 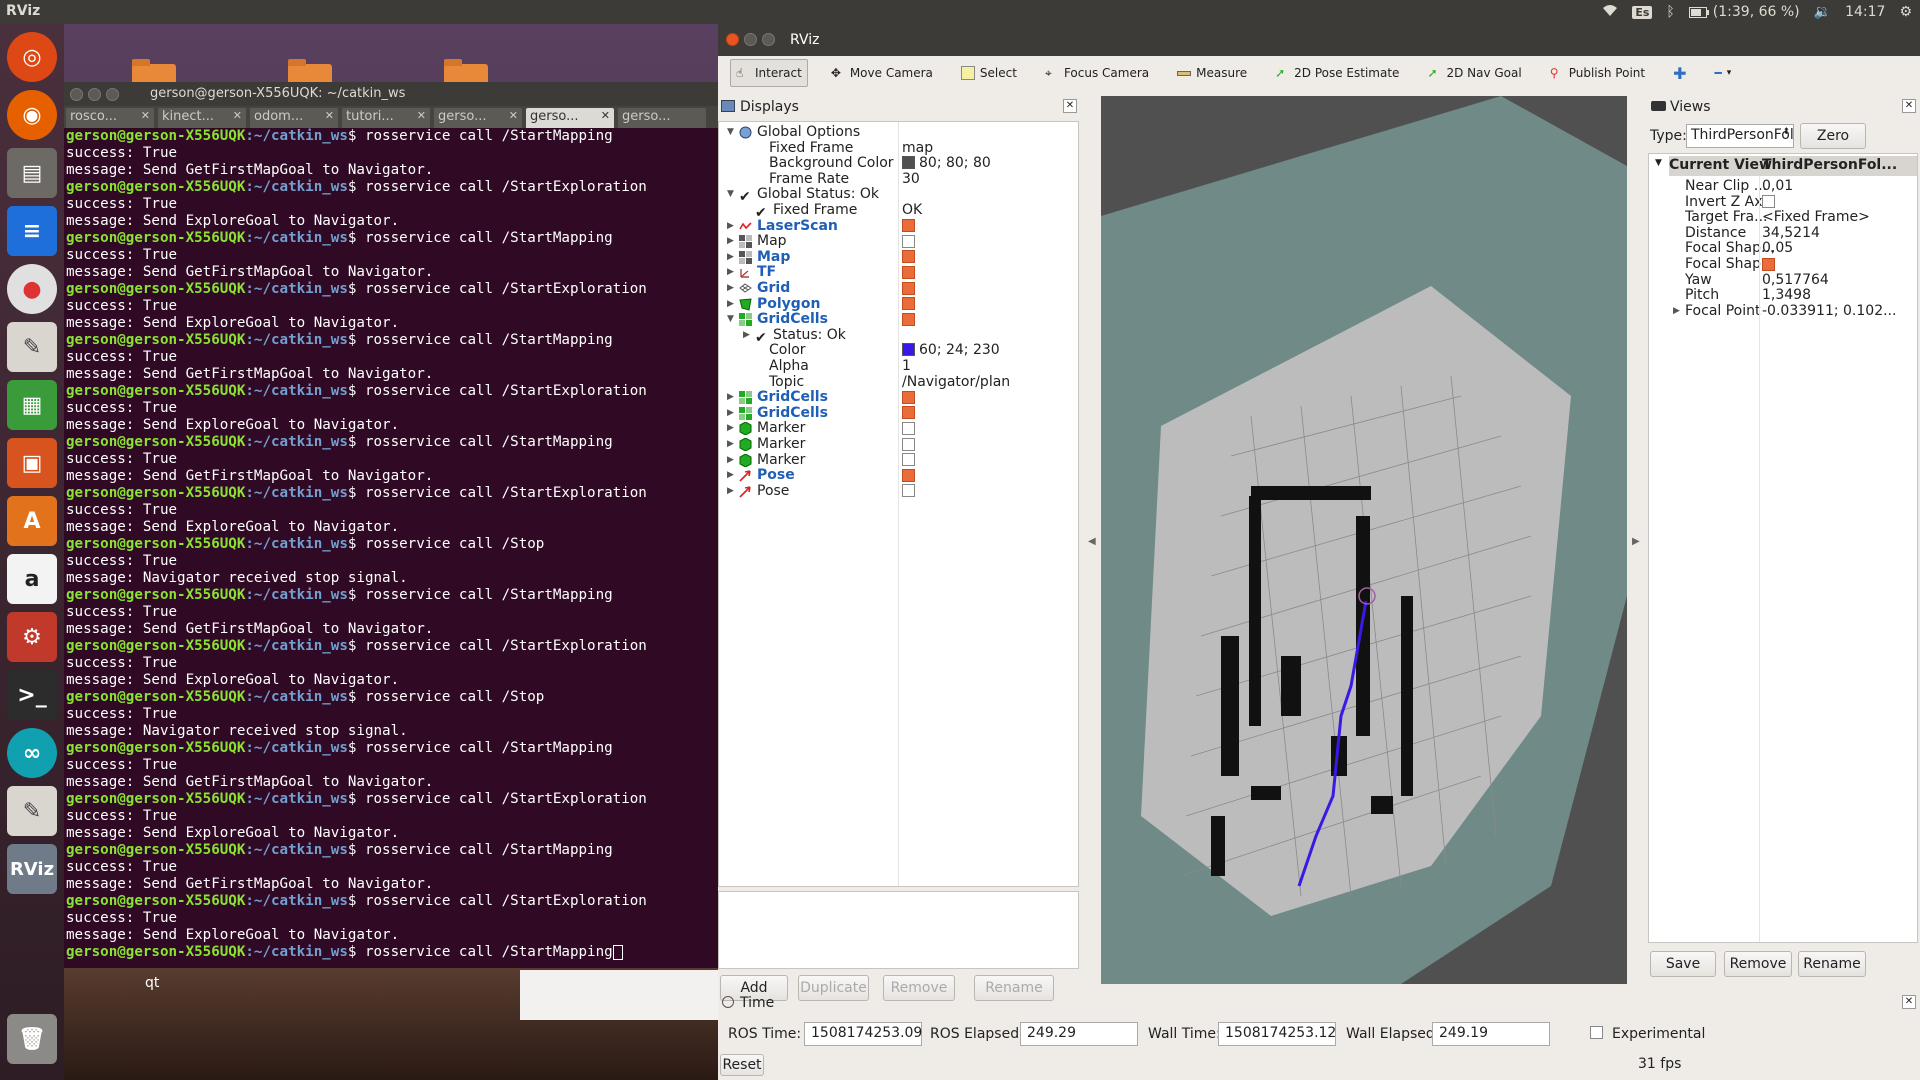 I want to click on rviz-icon: RViz, so click(x=32, y=869).